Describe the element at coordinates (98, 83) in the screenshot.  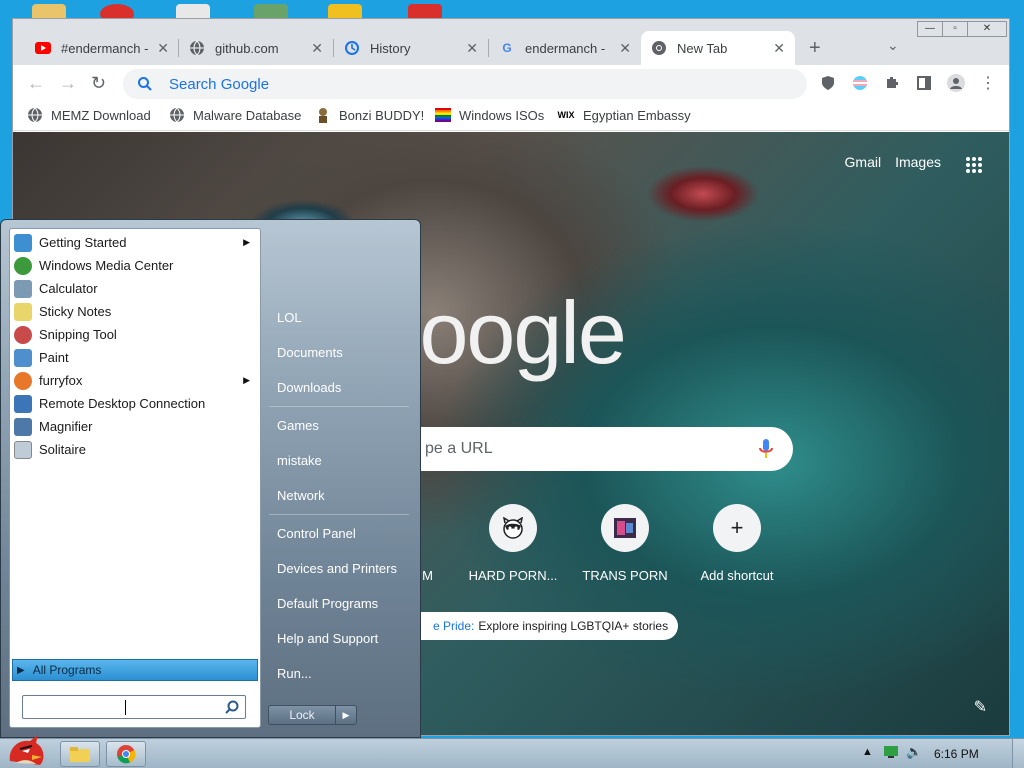
I see `reload-button: ↻` at that location.